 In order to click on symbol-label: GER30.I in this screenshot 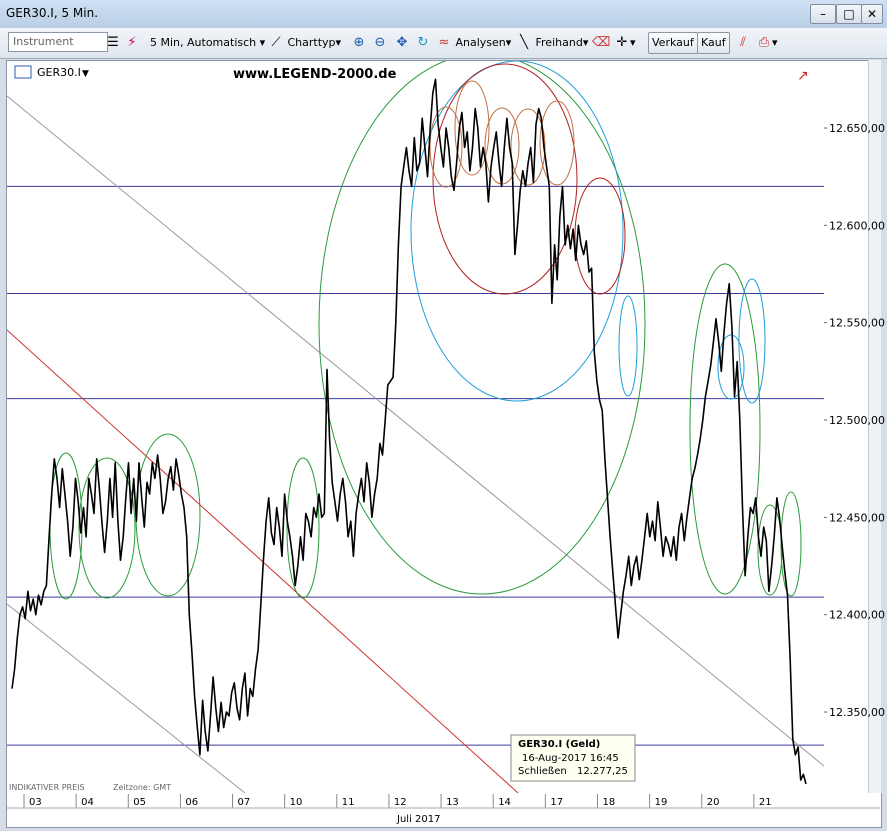, I will do `click(59, 72)`.